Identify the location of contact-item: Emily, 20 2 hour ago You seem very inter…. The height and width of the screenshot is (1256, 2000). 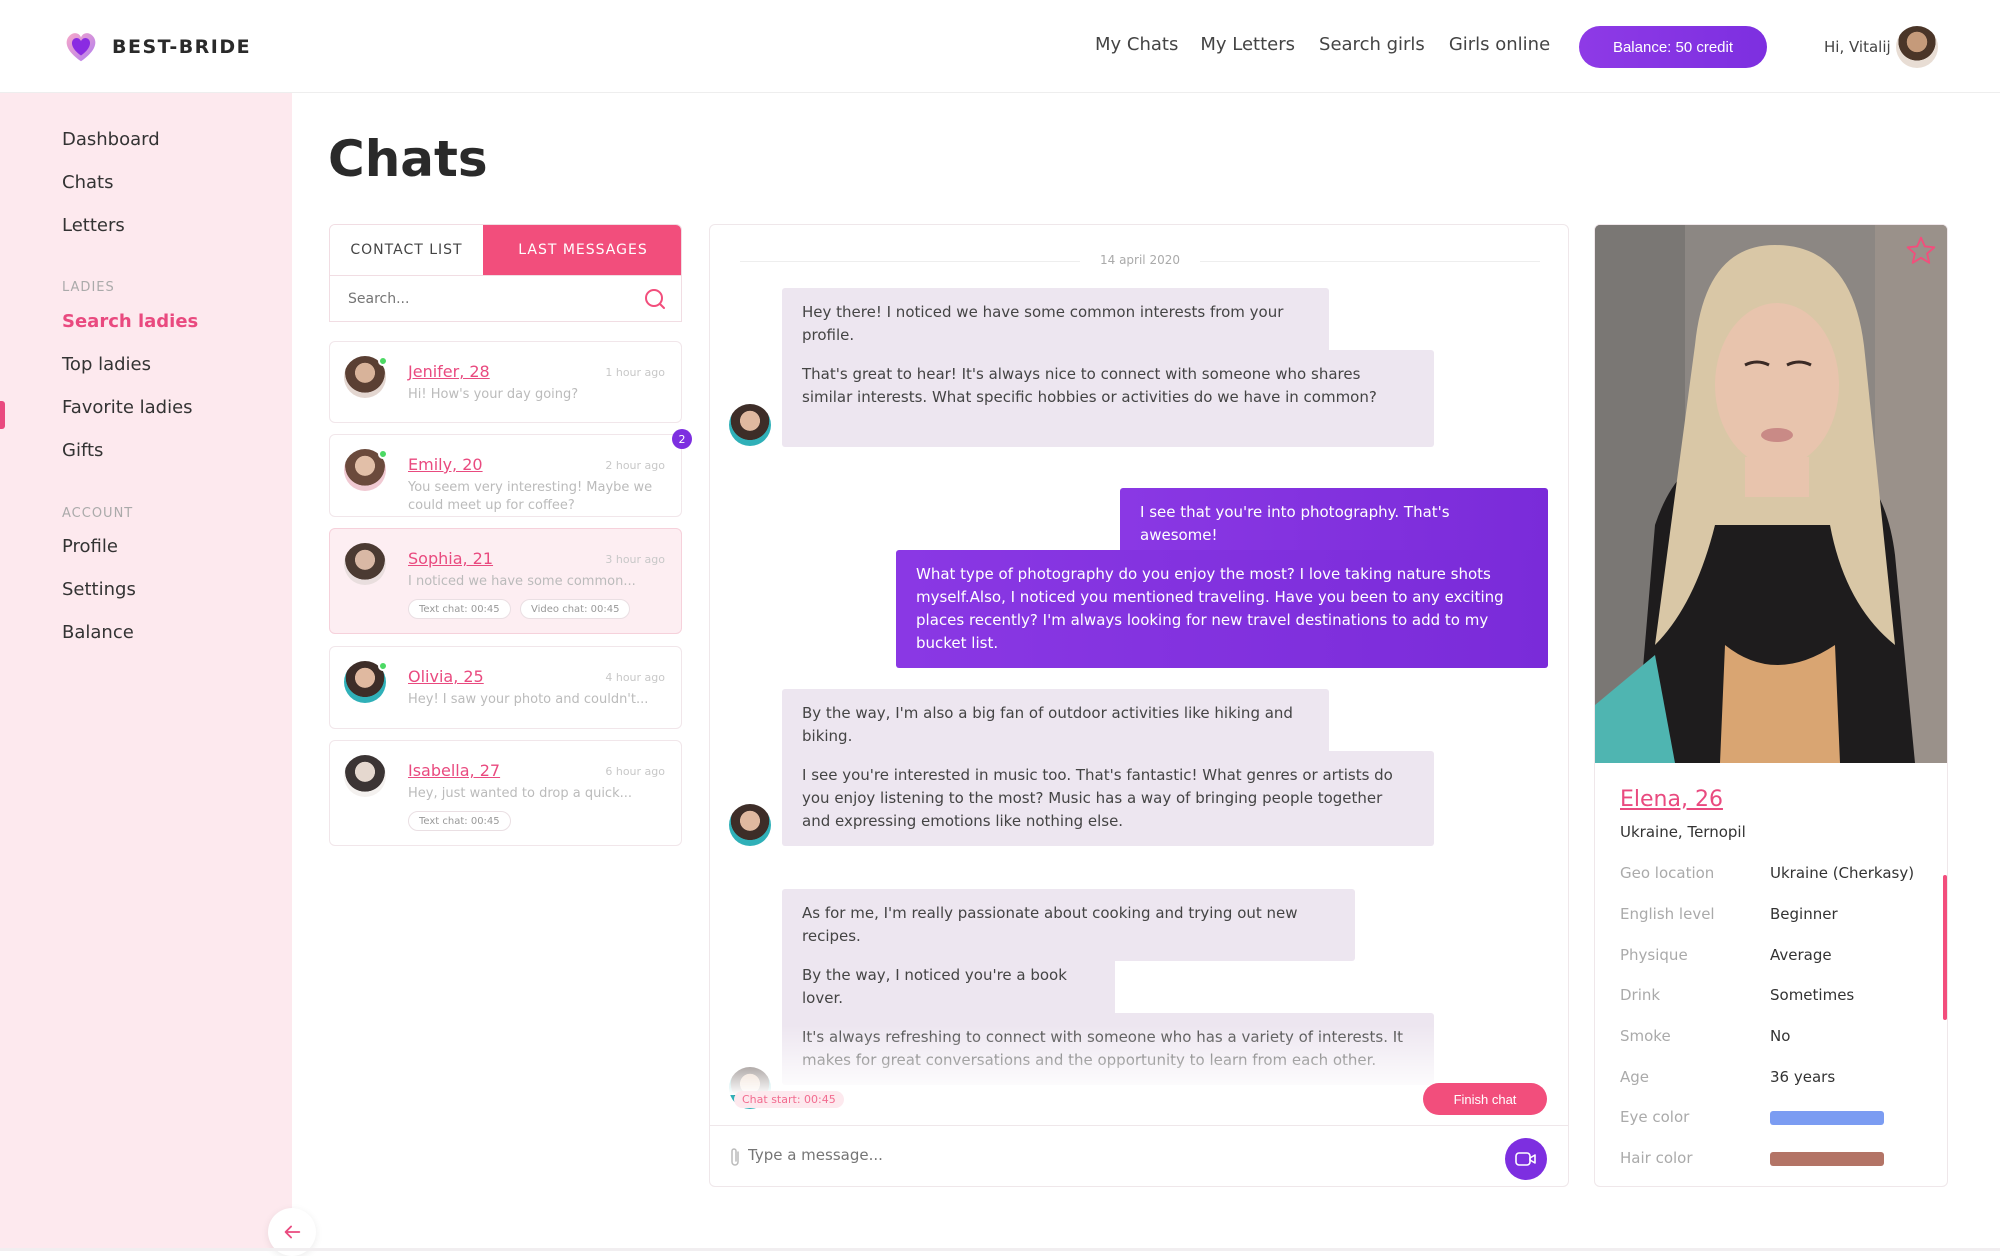
(505, 475).